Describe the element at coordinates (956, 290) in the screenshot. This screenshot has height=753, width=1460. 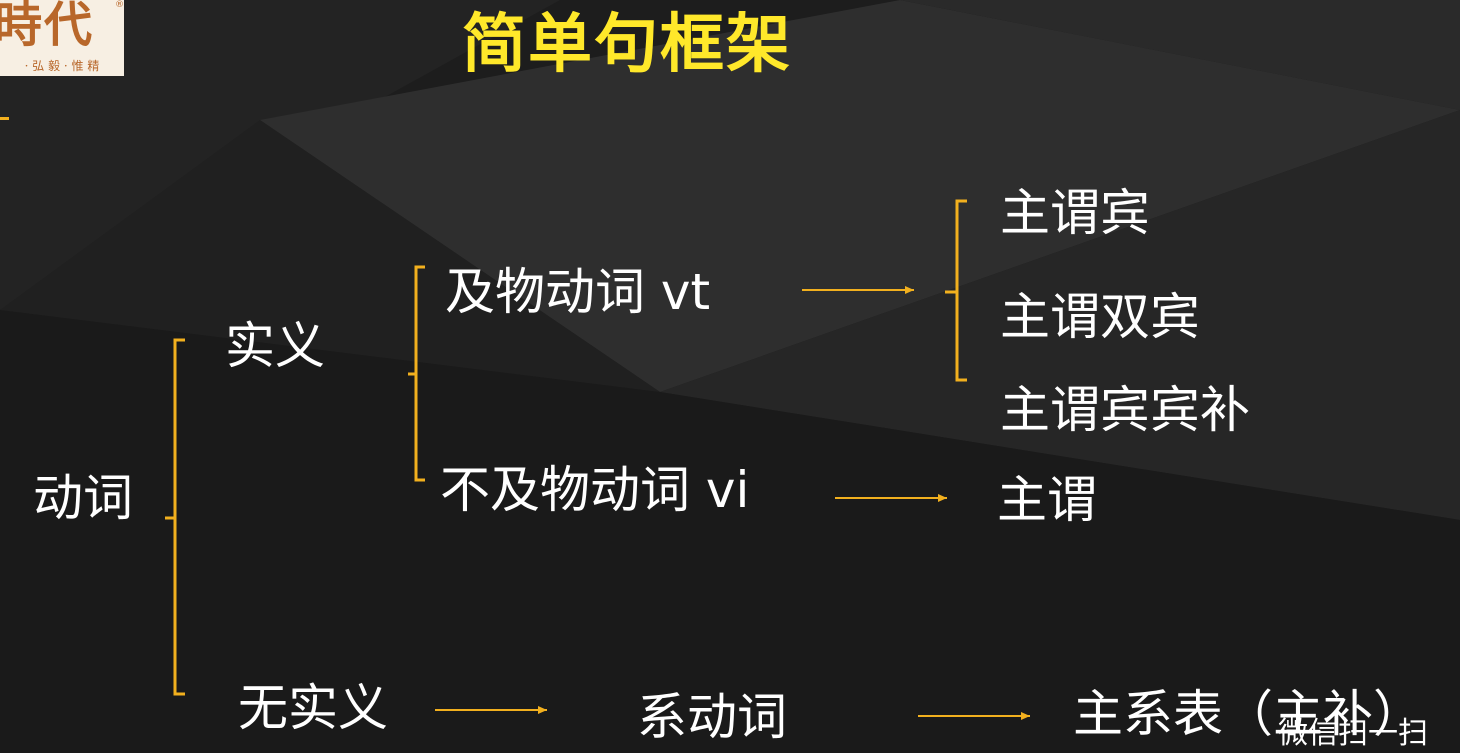
I see `bracket-vt-patterns` at that location.